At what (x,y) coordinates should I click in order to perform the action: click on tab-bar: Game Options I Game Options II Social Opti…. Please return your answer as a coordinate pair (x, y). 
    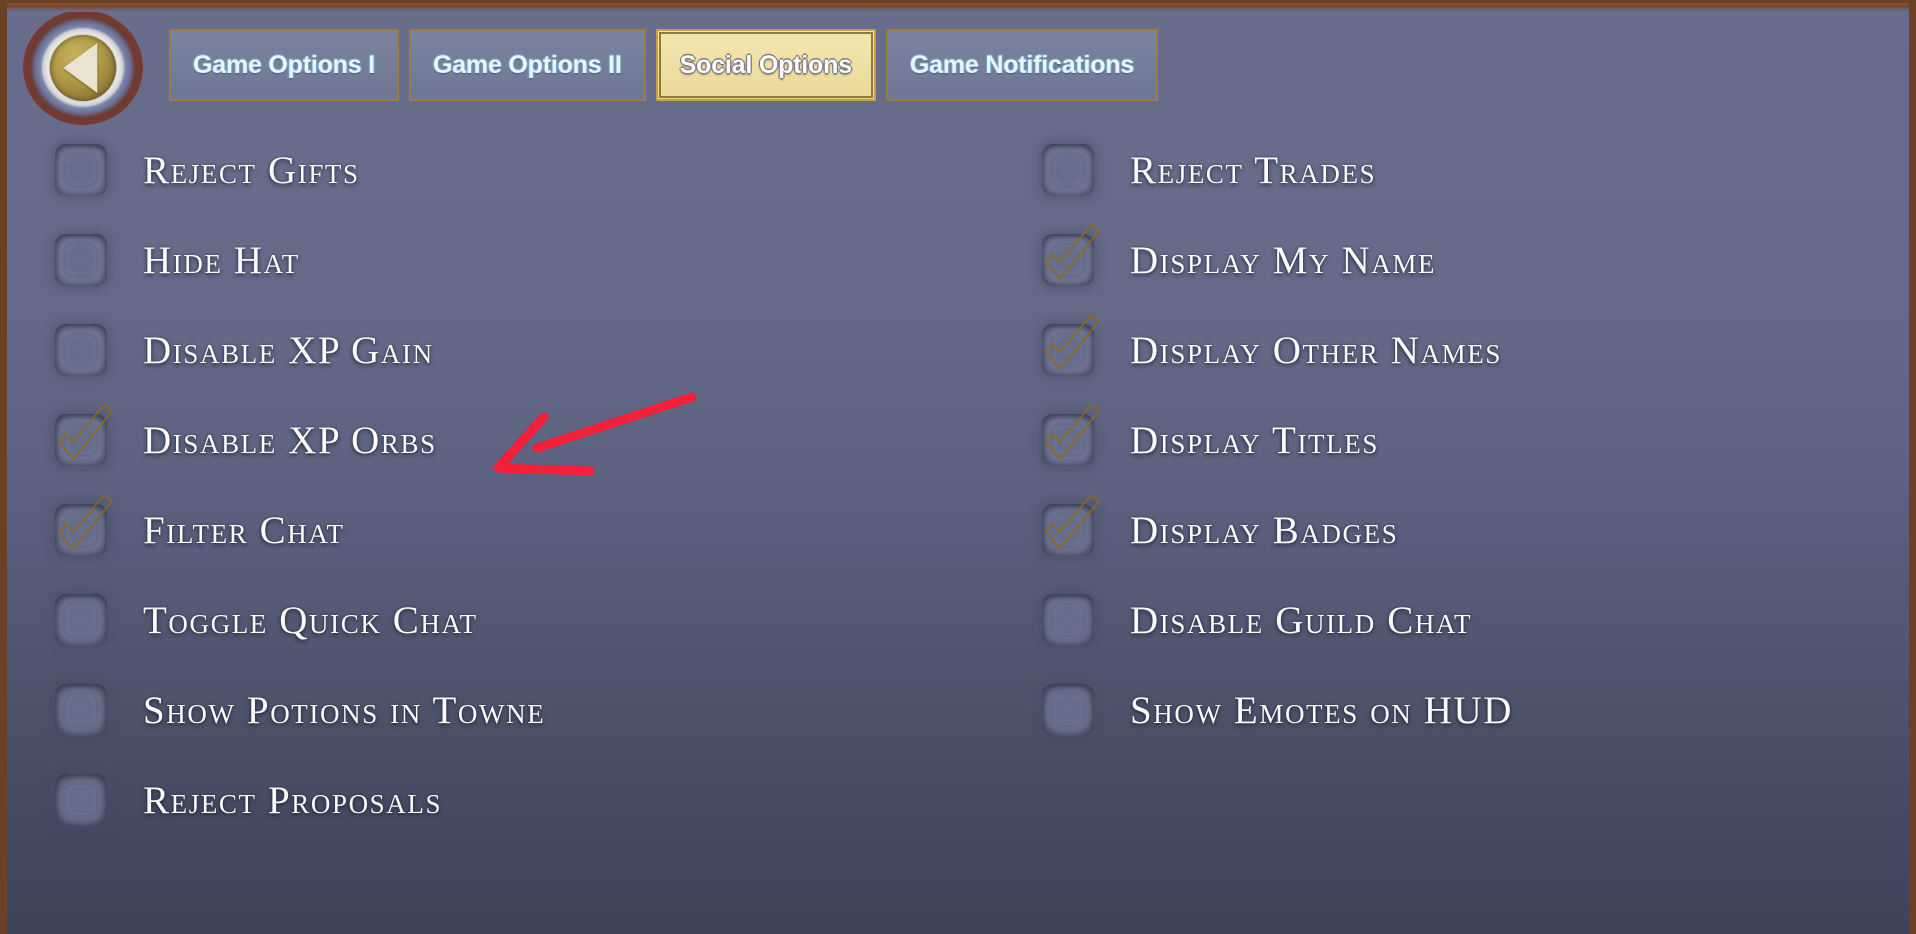
    Looking at the image, I should click on (664, 65).